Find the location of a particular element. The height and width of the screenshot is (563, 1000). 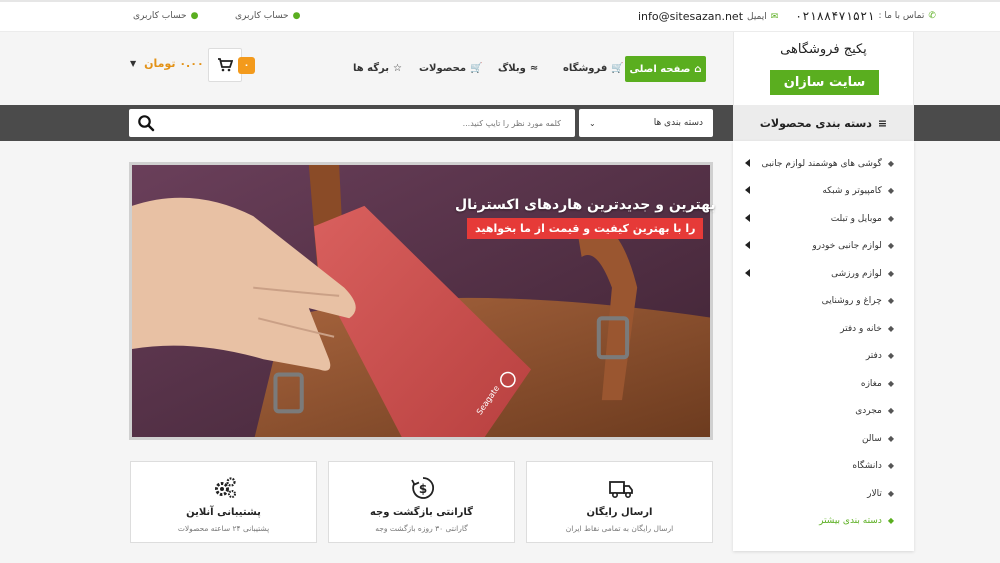

cart-button is located at coordinates (225, 65).